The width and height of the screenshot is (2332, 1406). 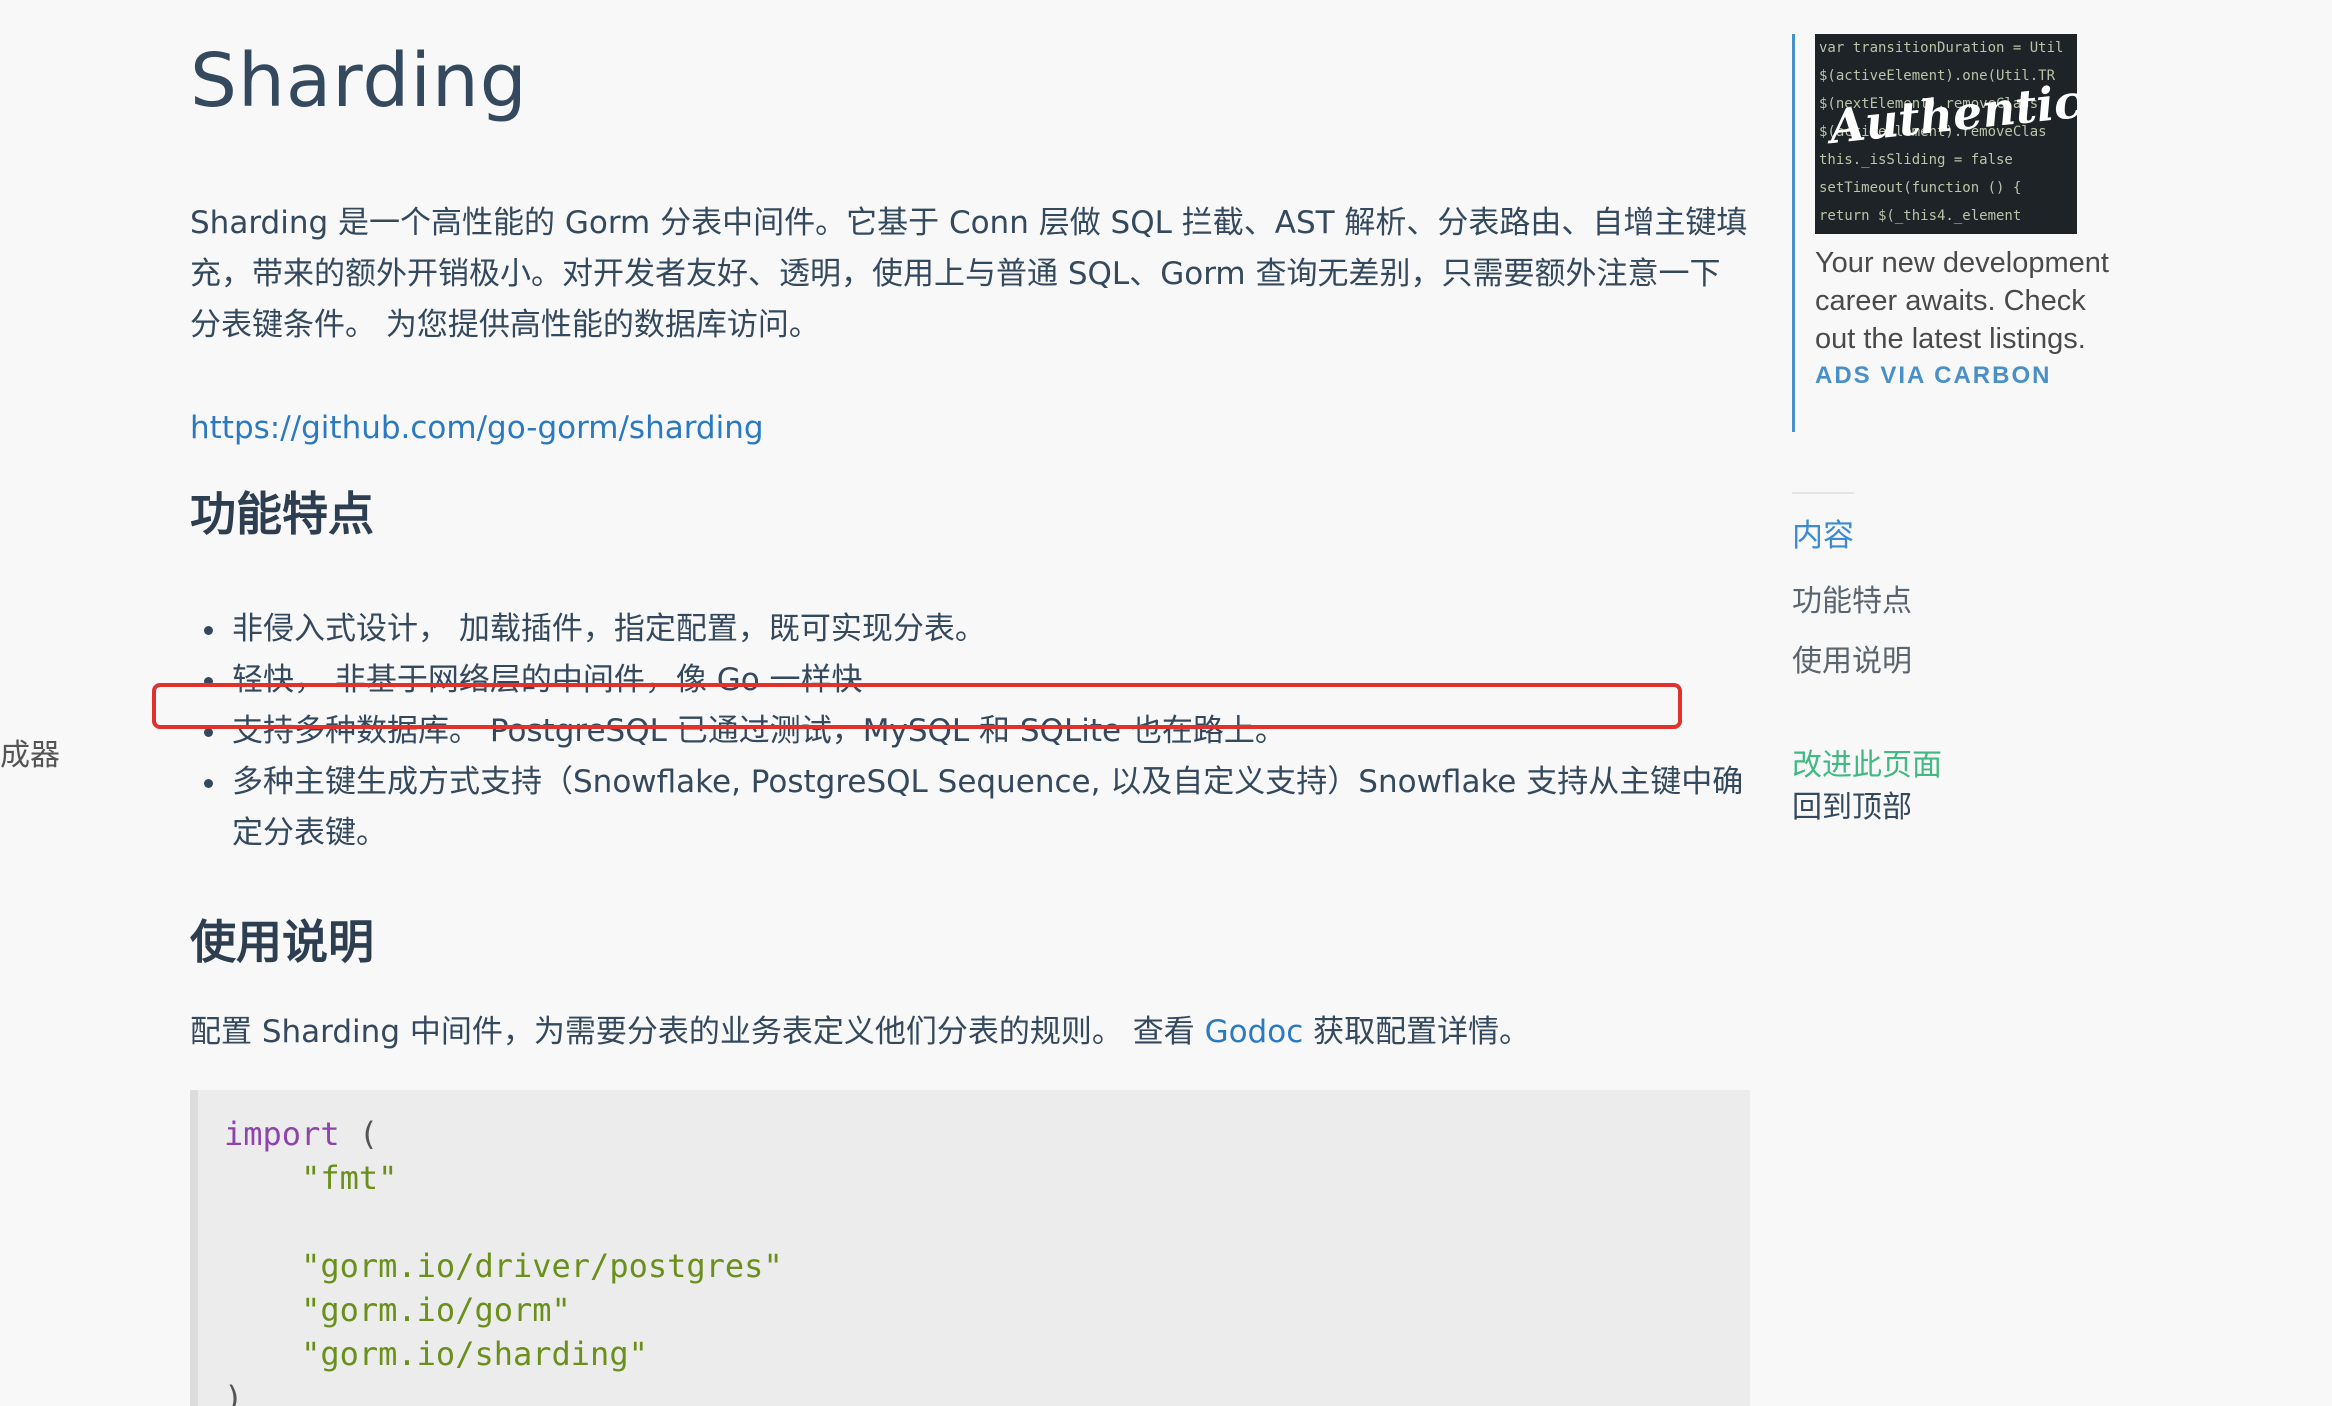 What do you see at coordinates (1823, 493) in the screenshot?
I see `toc-divider` at bounding box center [1823, 493].